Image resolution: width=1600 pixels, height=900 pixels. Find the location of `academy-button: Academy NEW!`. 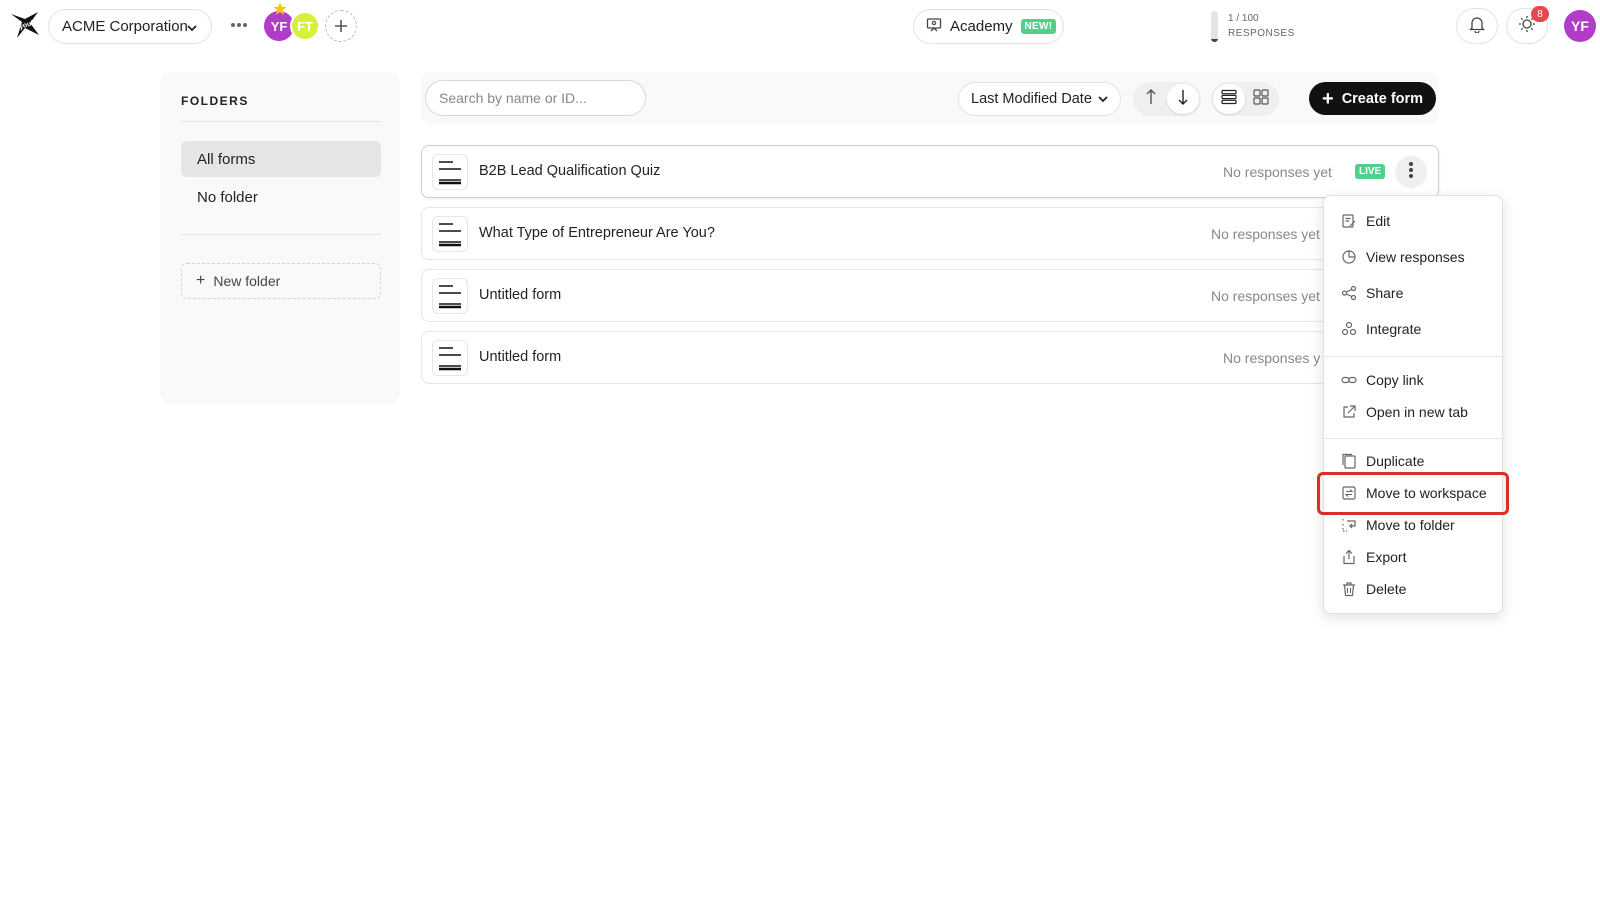

academy-button: Academy NEW! is located at coordinates (988, 26).